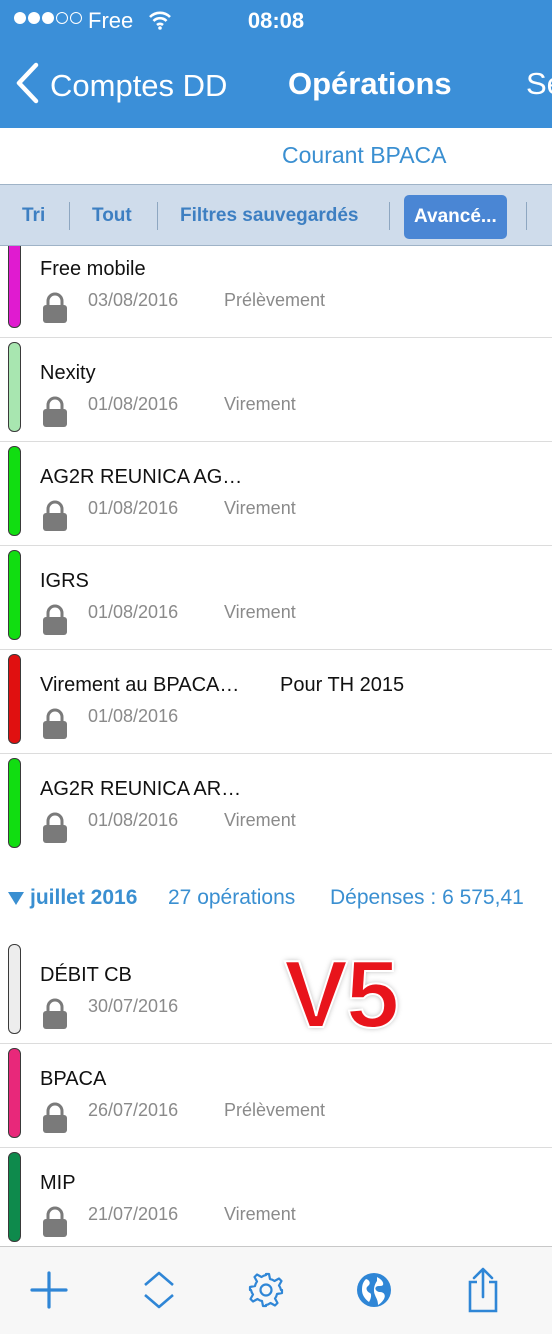 The width and height of the screenshot is (552, 1334). Describe the element at coordinates (33, 216) in the screenshot. I see `filter-sort-button: Tri` at that location.